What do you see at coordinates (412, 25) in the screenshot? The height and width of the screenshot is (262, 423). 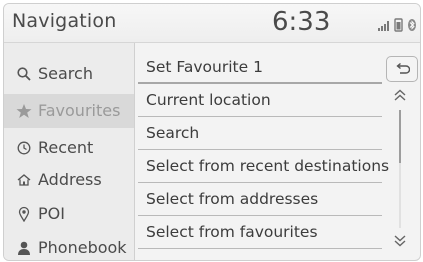 I see `bluetooth-icon` at bounding box center [412, 25].